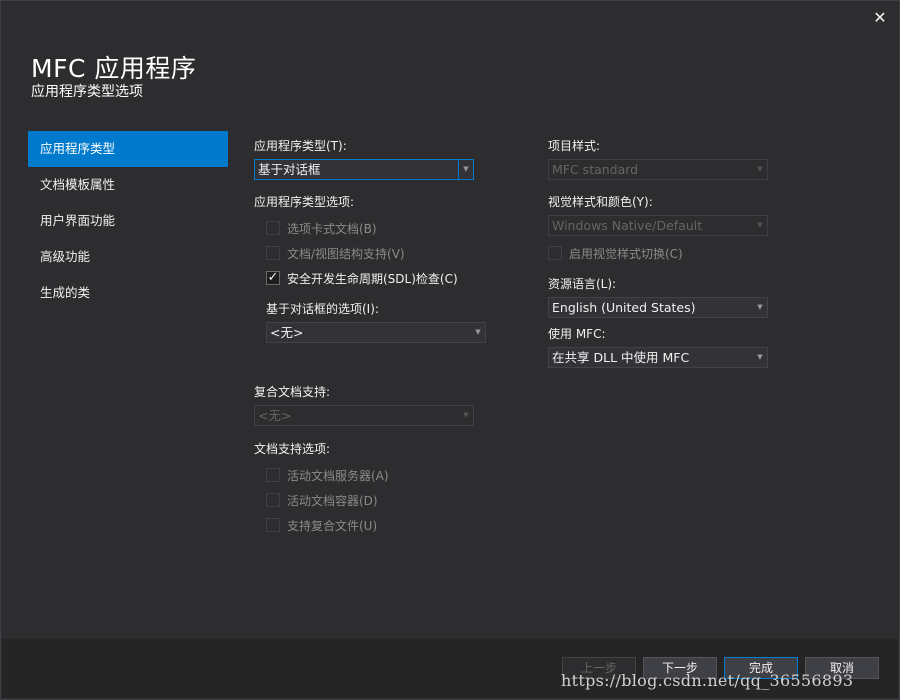 The image size is (900, 700). I want to click on active-doc-server-option: 活动文档服务器(A), so click(327, 475).